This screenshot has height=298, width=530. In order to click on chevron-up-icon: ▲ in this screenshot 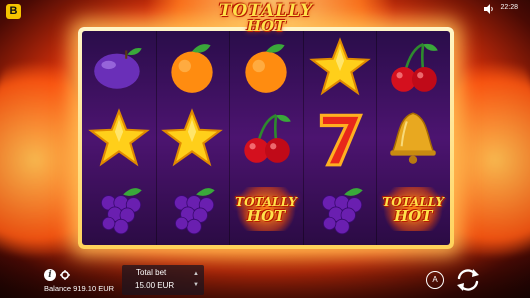, I will do `click(196, 274)`.